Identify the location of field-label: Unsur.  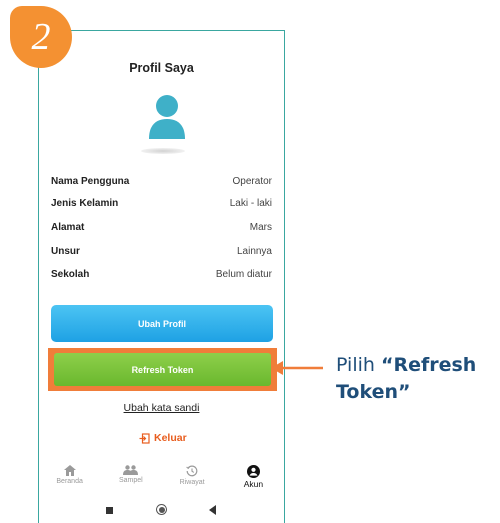
(65, 251).